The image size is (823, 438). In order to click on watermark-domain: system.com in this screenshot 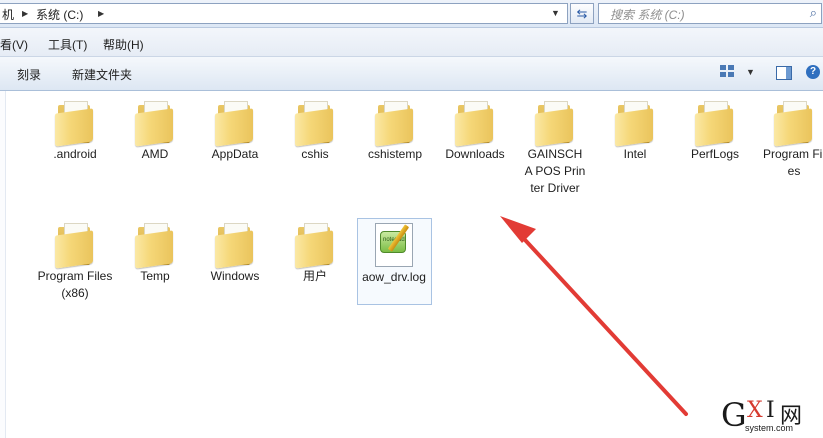, I will do `click(769, 428)`.